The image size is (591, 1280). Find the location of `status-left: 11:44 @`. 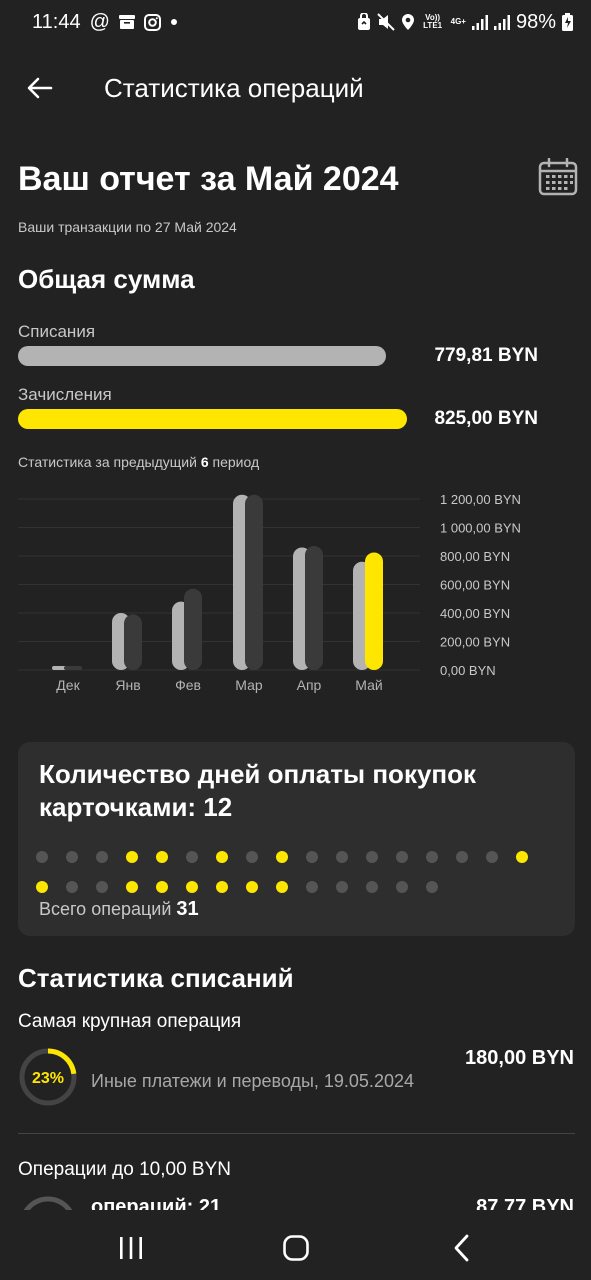

status-left: 11:44 @ is located at coordinates (105, 22).